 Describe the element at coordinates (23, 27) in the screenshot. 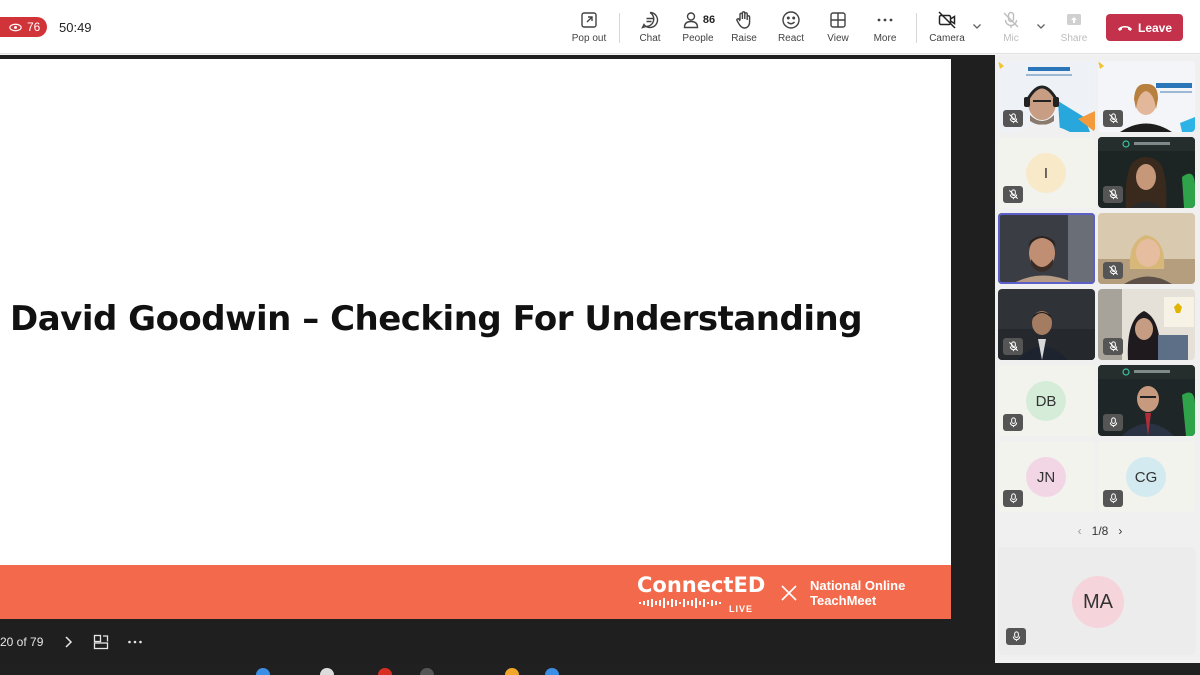

I see `live-viewers-badge: 76` at that location.